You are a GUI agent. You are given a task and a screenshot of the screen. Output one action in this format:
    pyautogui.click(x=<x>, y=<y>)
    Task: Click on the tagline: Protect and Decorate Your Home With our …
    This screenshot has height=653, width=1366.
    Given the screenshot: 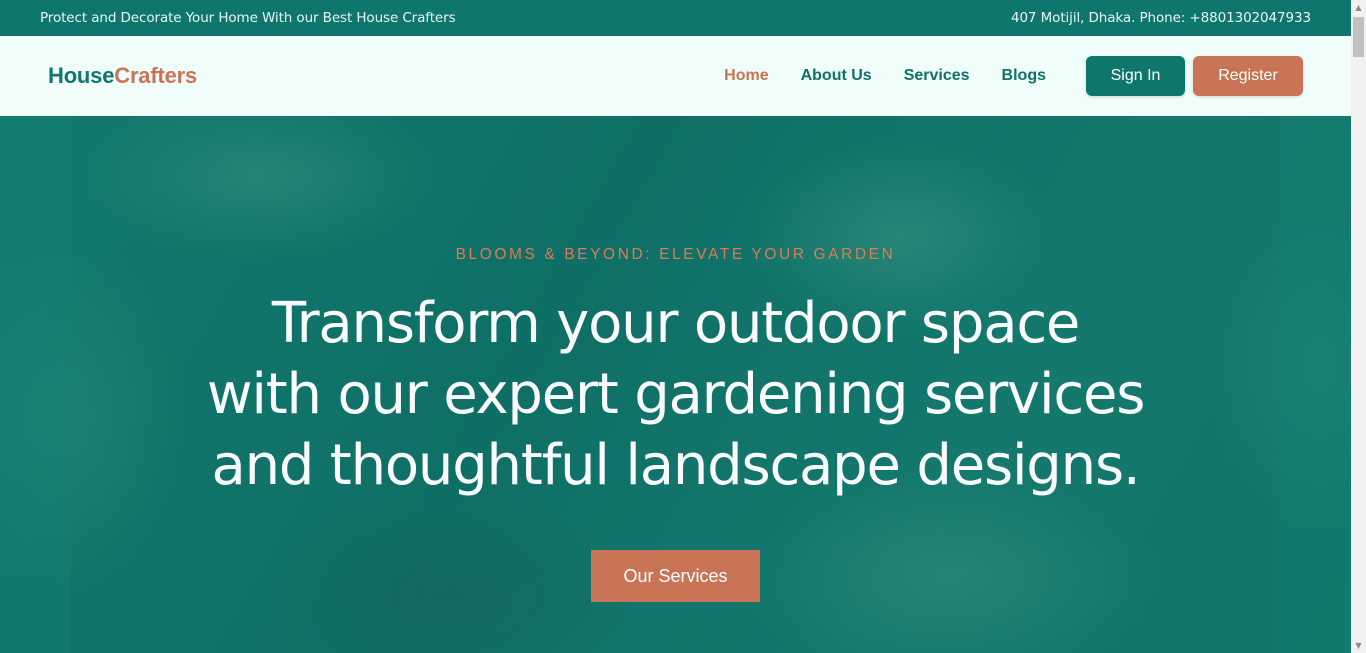 What is the action you would take?
    pyautogui.click(x=248, y=18)
    